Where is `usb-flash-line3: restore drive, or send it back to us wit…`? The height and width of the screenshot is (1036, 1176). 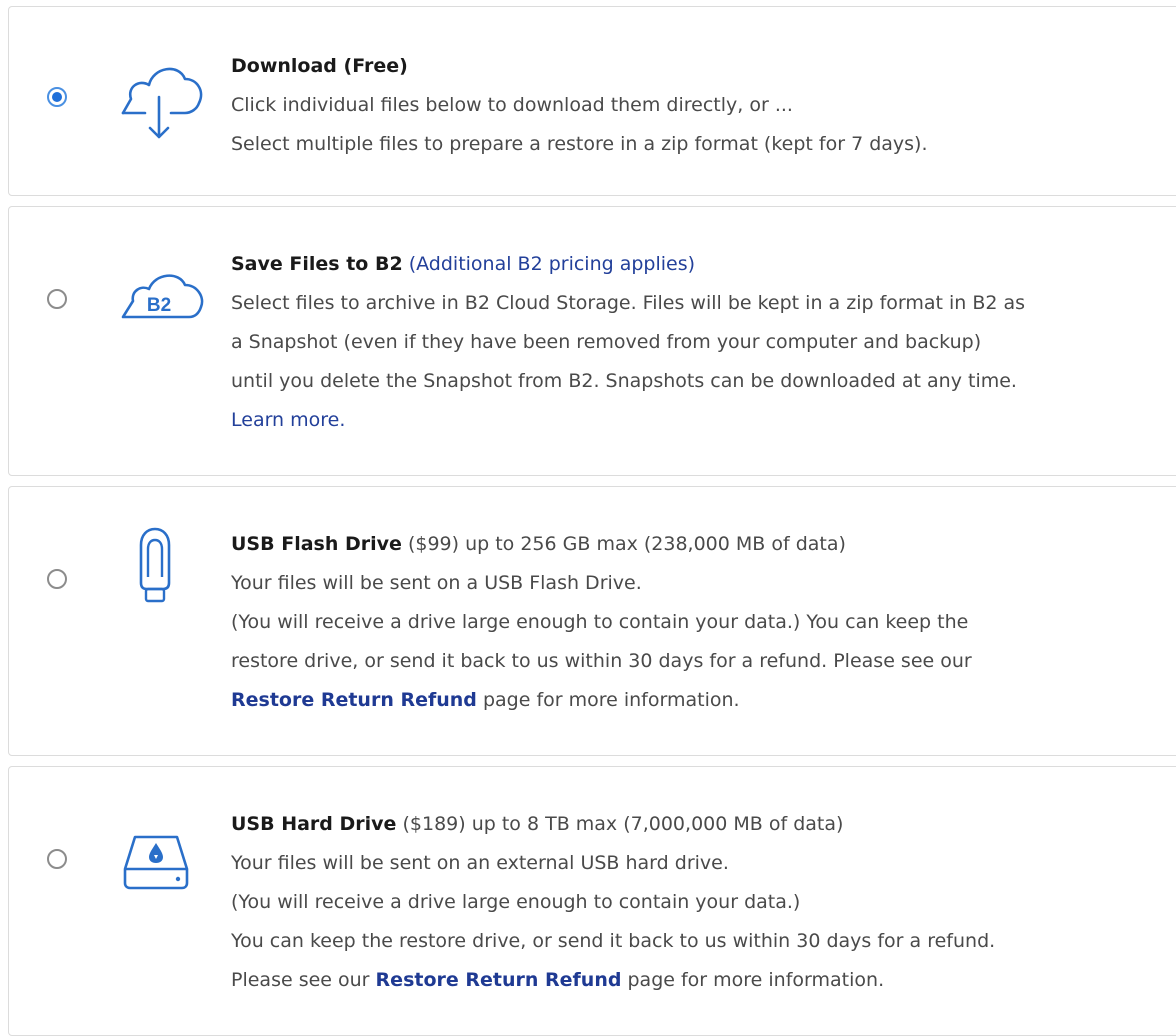 usb-flash-line3: restore drive, or send it back to us wit… is located at coordinates (601, 661).